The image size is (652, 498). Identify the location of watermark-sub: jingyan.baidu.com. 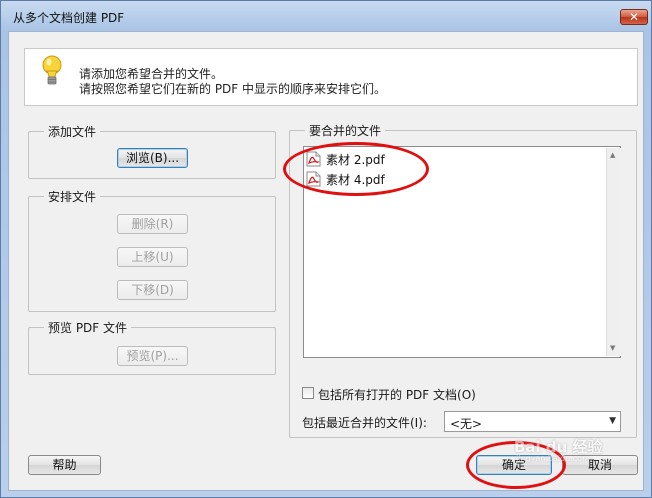
(553, 458).